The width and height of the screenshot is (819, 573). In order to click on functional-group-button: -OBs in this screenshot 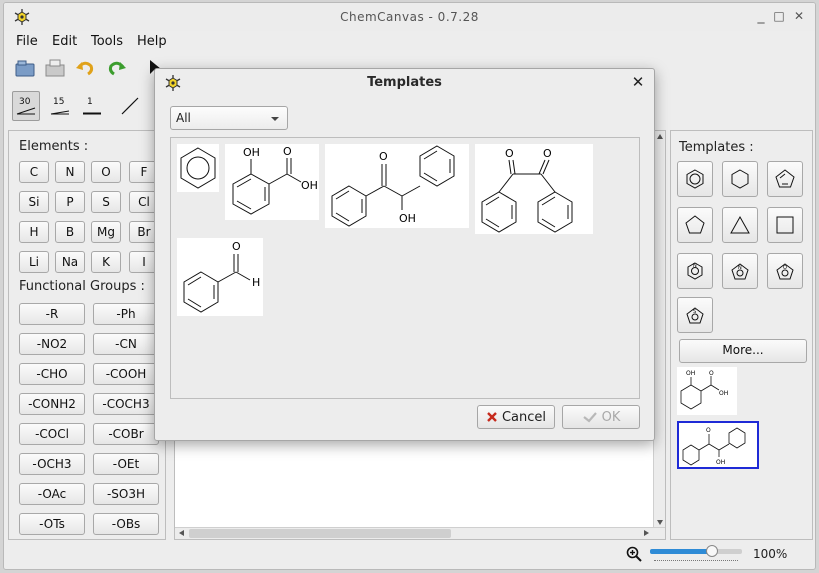, I will do `click(126, 524)`.